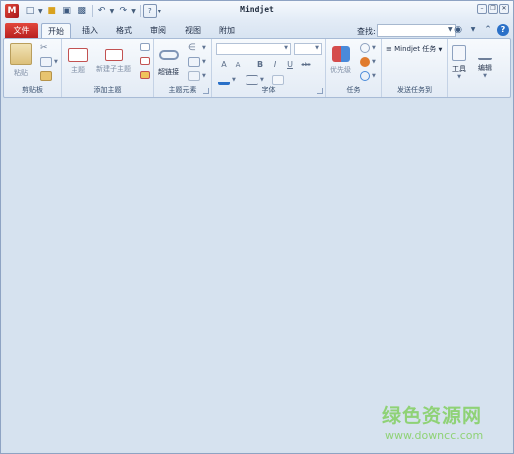  Describe the element at coordinates (194, 76) in the screenshot. I see `image-icon` at that location.